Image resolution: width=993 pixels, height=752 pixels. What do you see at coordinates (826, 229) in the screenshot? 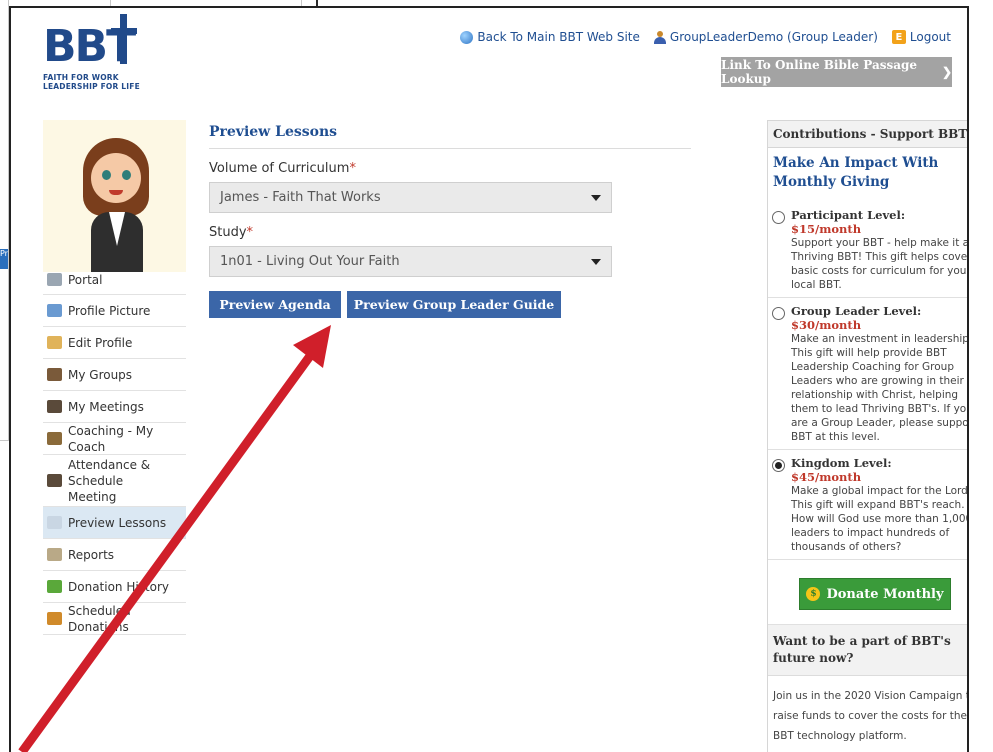
I see `level-price: $15/month` at bounding box center [826, 229].